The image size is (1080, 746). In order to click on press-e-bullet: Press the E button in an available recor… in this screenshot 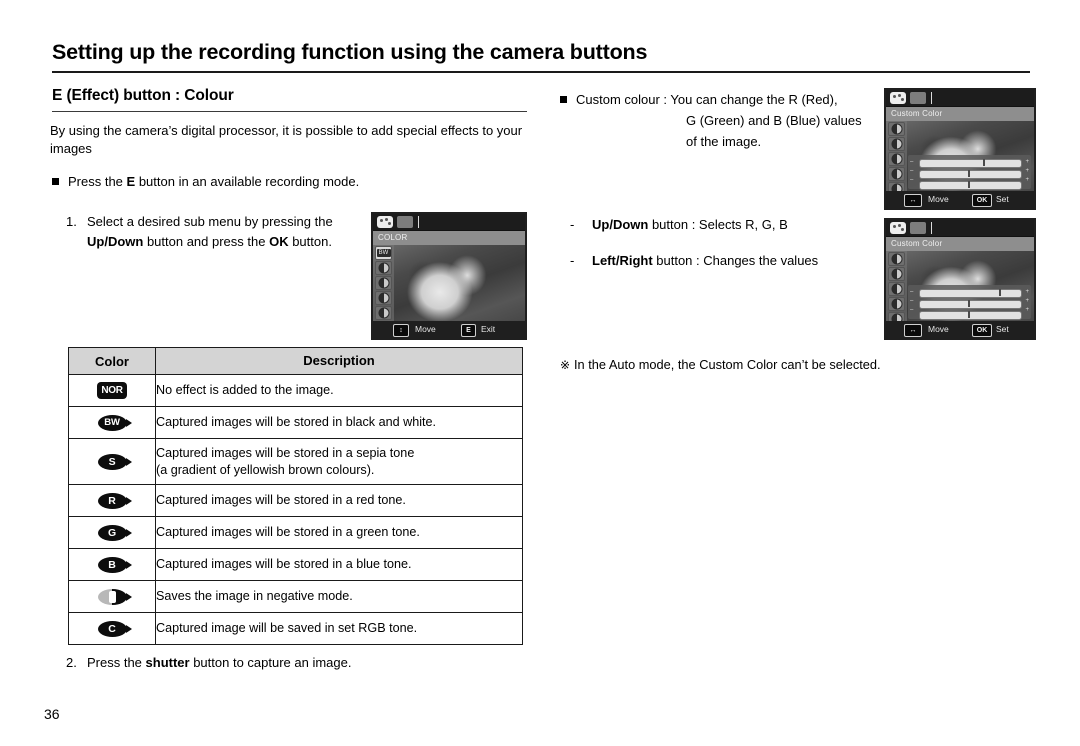, I will do `click(292, 182)`.